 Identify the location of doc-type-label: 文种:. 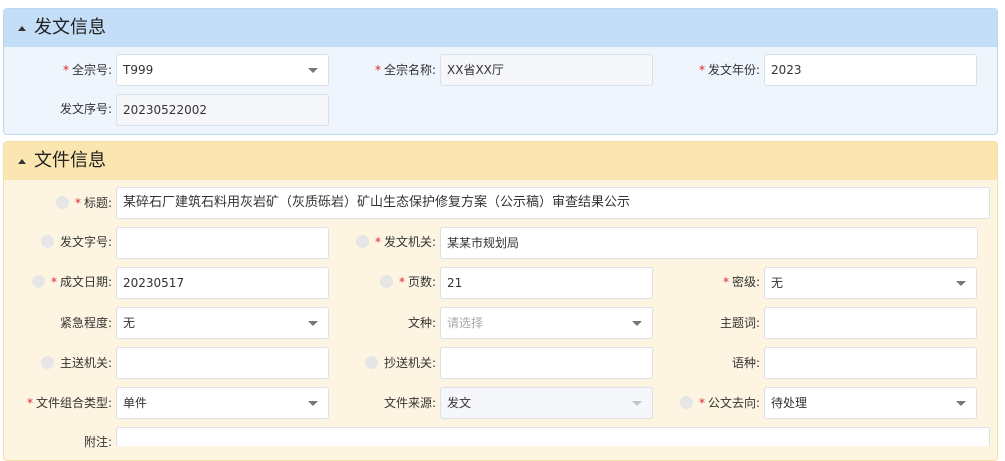
(421, 323).